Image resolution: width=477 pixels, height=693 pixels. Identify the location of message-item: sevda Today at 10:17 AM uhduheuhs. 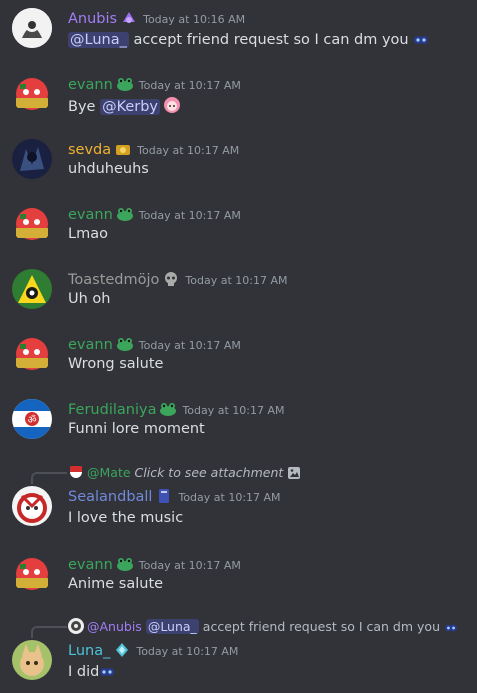
(238, 162).